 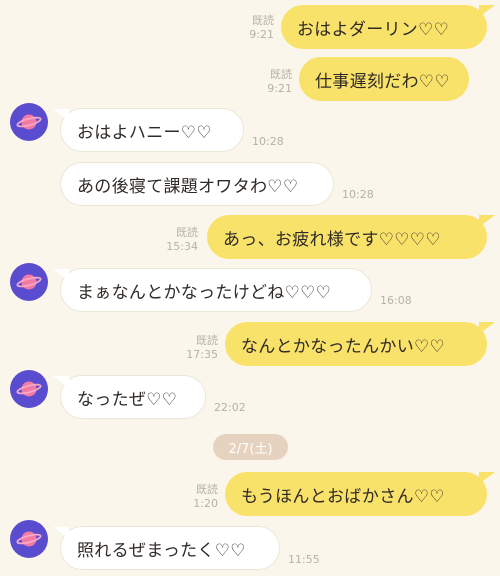 I want to click on received-message-bubble: 照れるぜまったく♡♡, so click(x=166, y=548).